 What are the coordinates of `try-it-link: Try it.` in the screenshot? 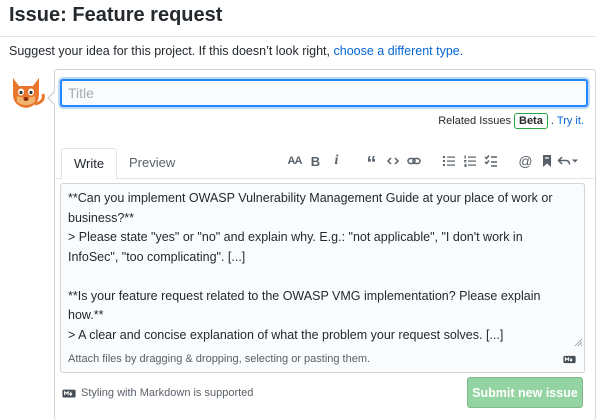 It's located at (570, 121).